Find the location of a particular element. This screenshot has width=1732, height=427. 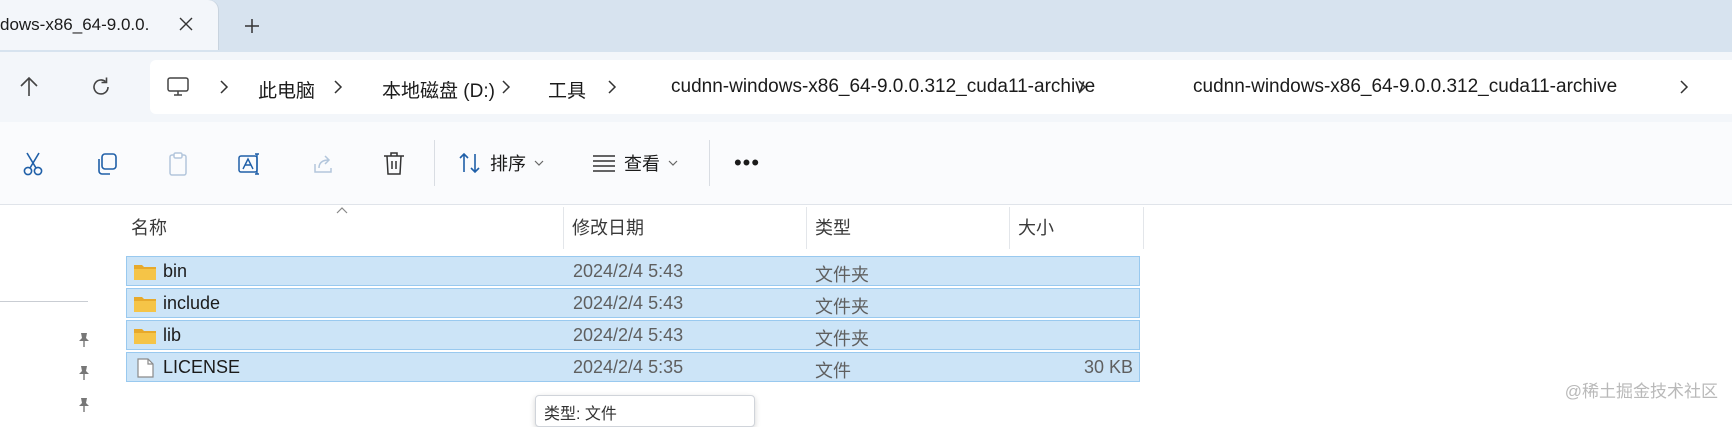

watermark: @稀土掘金技术社区 is located at coordinates (1641, 391).